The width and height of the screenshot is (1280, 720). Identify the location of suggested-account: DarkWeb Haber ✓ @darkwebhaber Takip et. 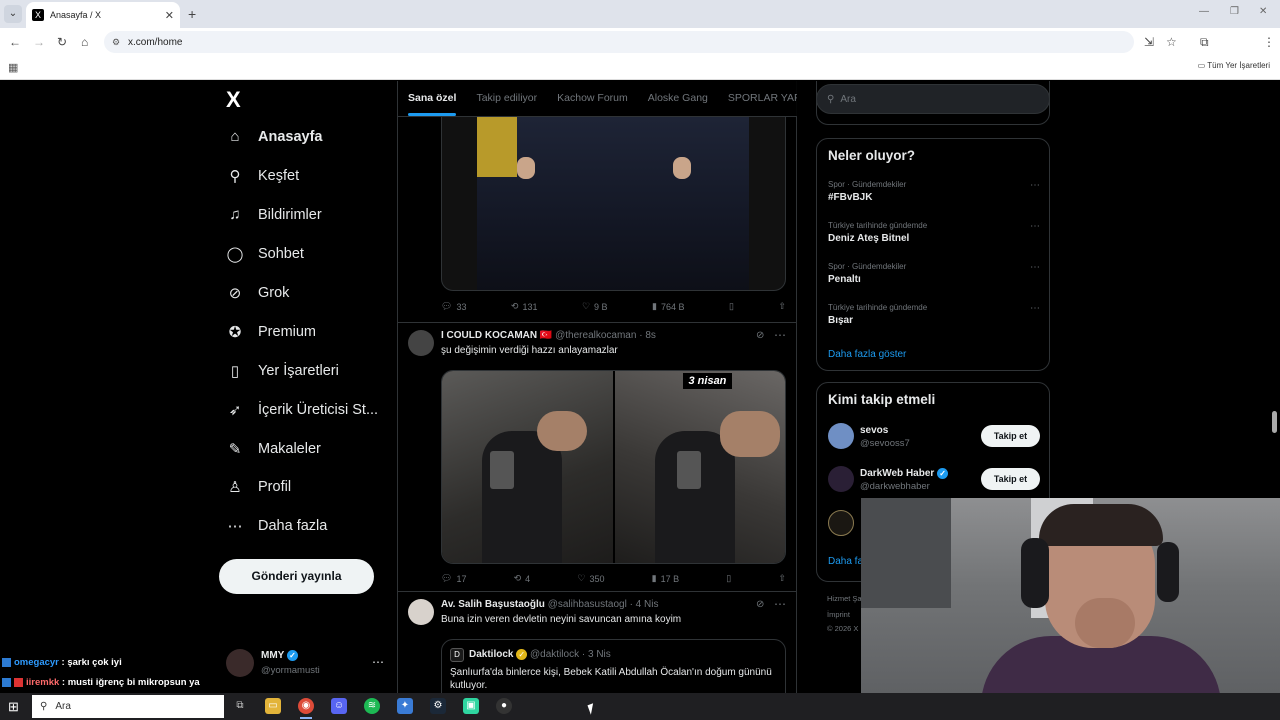
(934, 481).